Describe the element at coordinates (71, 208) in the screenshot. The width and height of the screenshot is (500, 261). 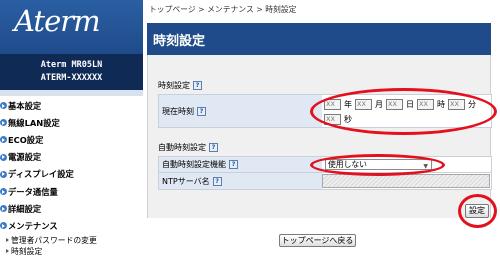
I see `sidebar-item-advanced: 詳細設定` at that location.